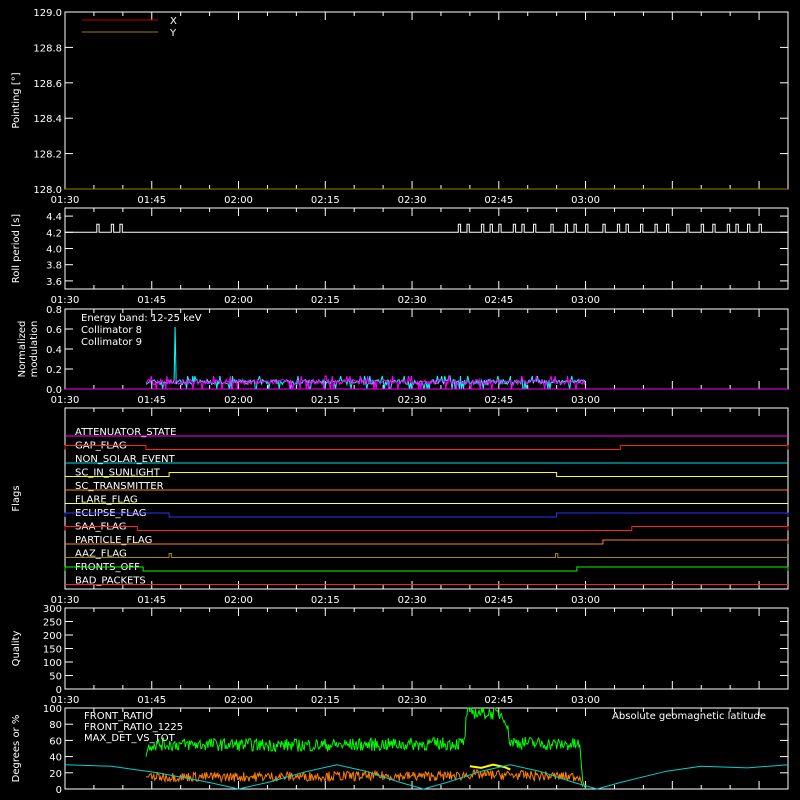  I want to click on modulation-annotation: Energy band: 12-25 keV, so click(141, 318).